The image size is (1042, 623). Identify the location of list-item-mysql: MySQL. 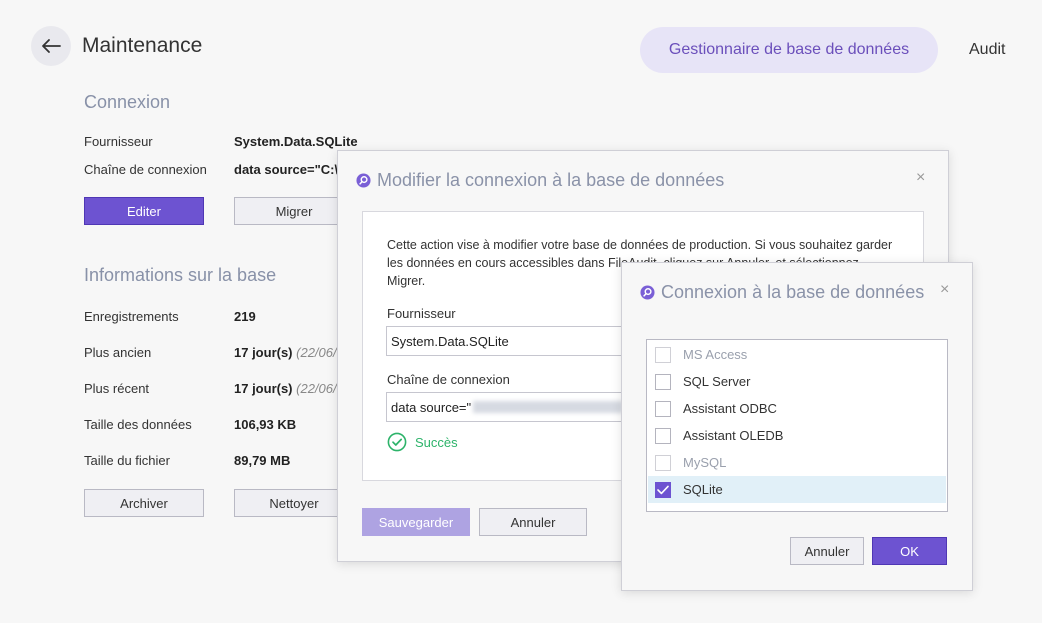
(797, 462).